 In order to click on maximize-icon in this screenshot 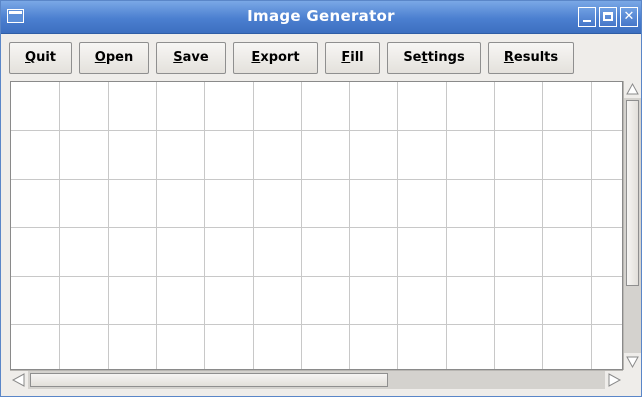, I will do `click(608, 17)`.